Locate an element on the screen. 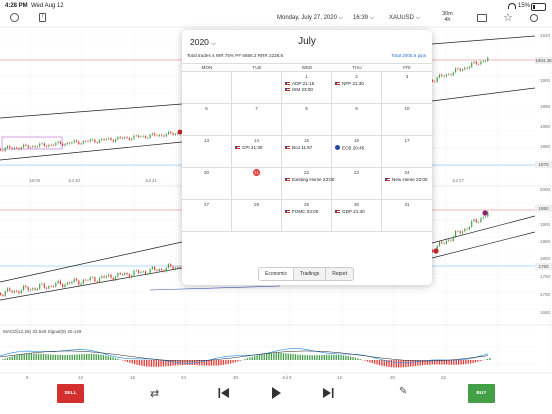 This screenshot has width=552, height=414. calendar-event: Existing Home 23:00 is located at coordinates (309, 179).